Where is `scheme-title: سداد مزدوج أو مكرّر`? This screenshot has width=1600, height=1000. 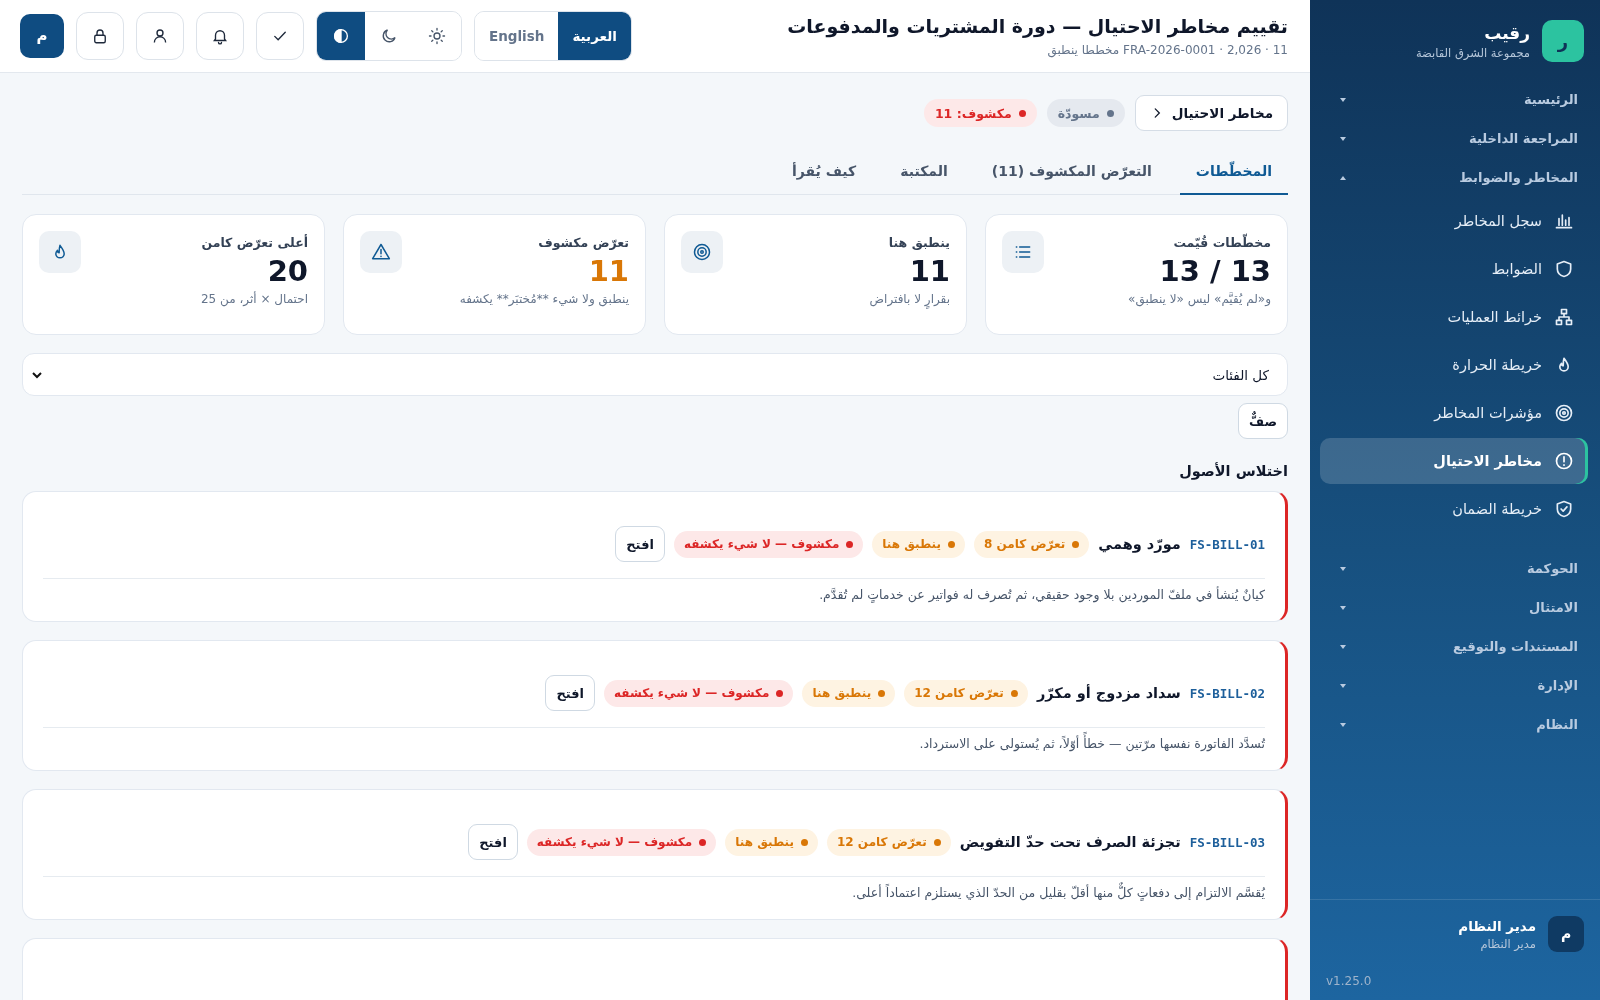
scheme-title: سداد مزدوج أو مكرّر is located at coordinates (1108, 693).